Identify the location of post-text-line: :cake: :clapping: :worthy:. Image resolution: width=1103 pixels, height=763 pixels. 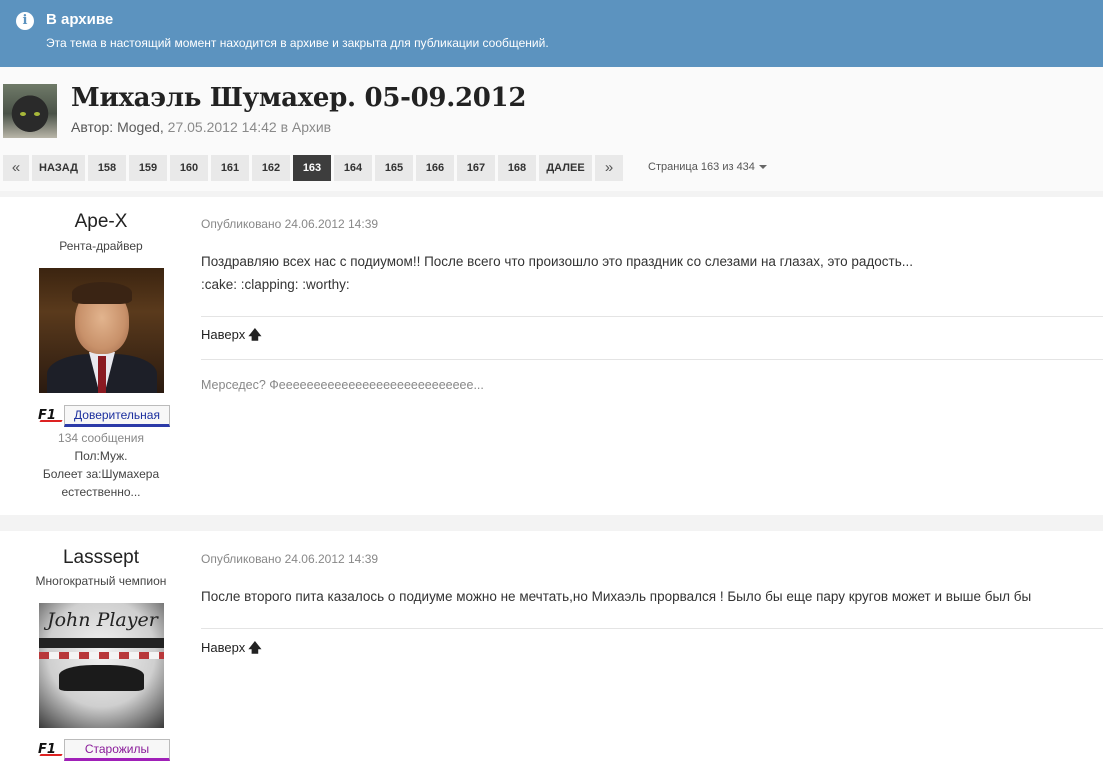
(275, 284).